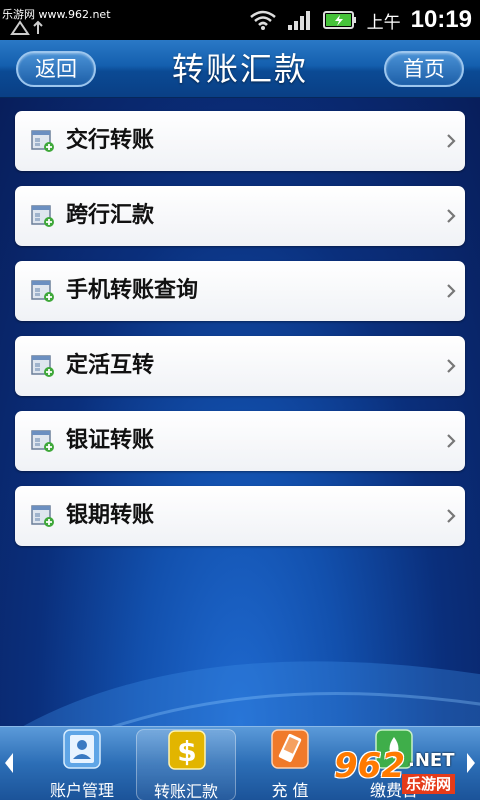 The height and width of the screenshot is (800, 480). I want to click on menu-item-bank-securities-transfer: 银证转账, so click(240, 441).